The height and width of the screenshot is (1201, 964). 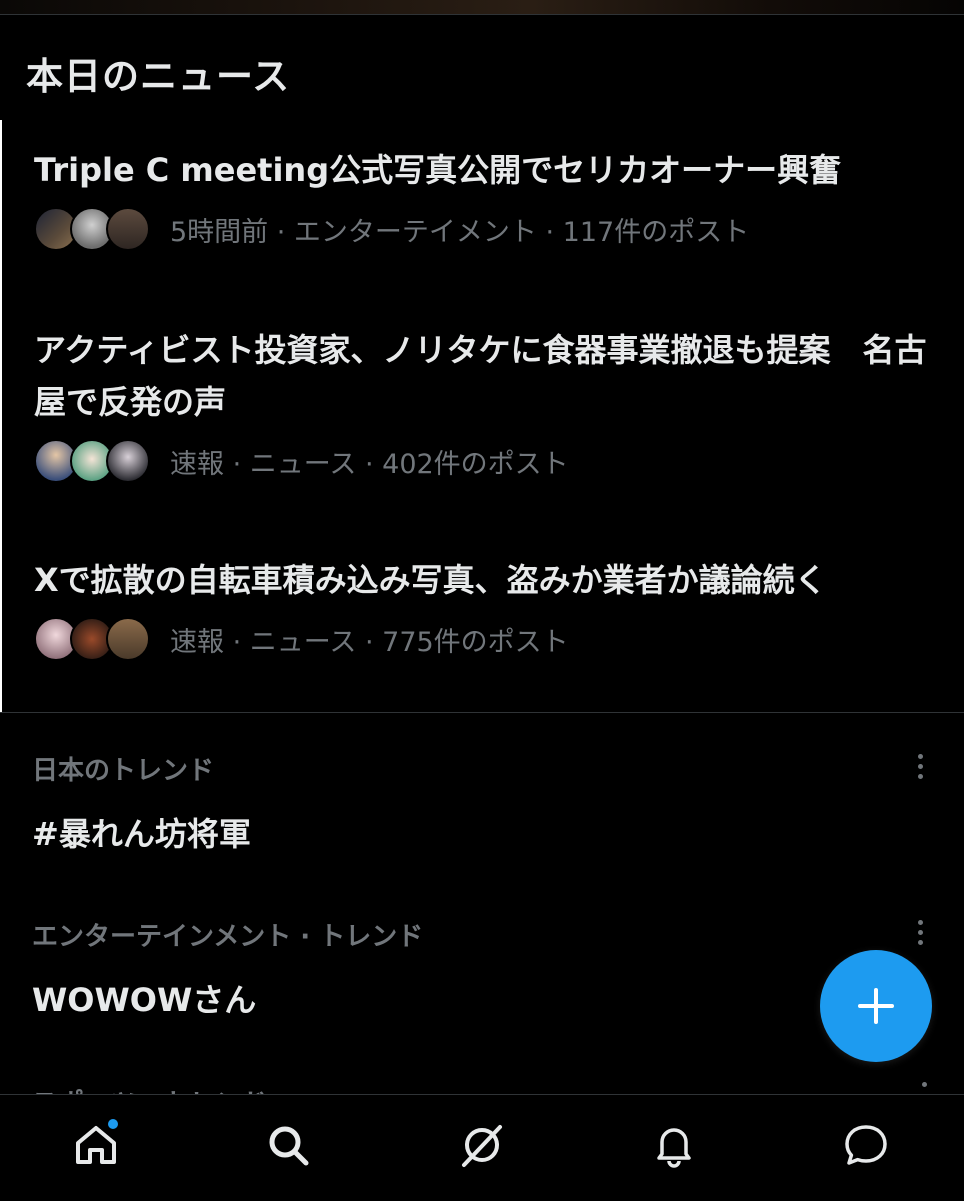 What do you see at coordinates (96, 1145) in the screenshot?
I see `nav-home` at bounding box center [96, 1145].